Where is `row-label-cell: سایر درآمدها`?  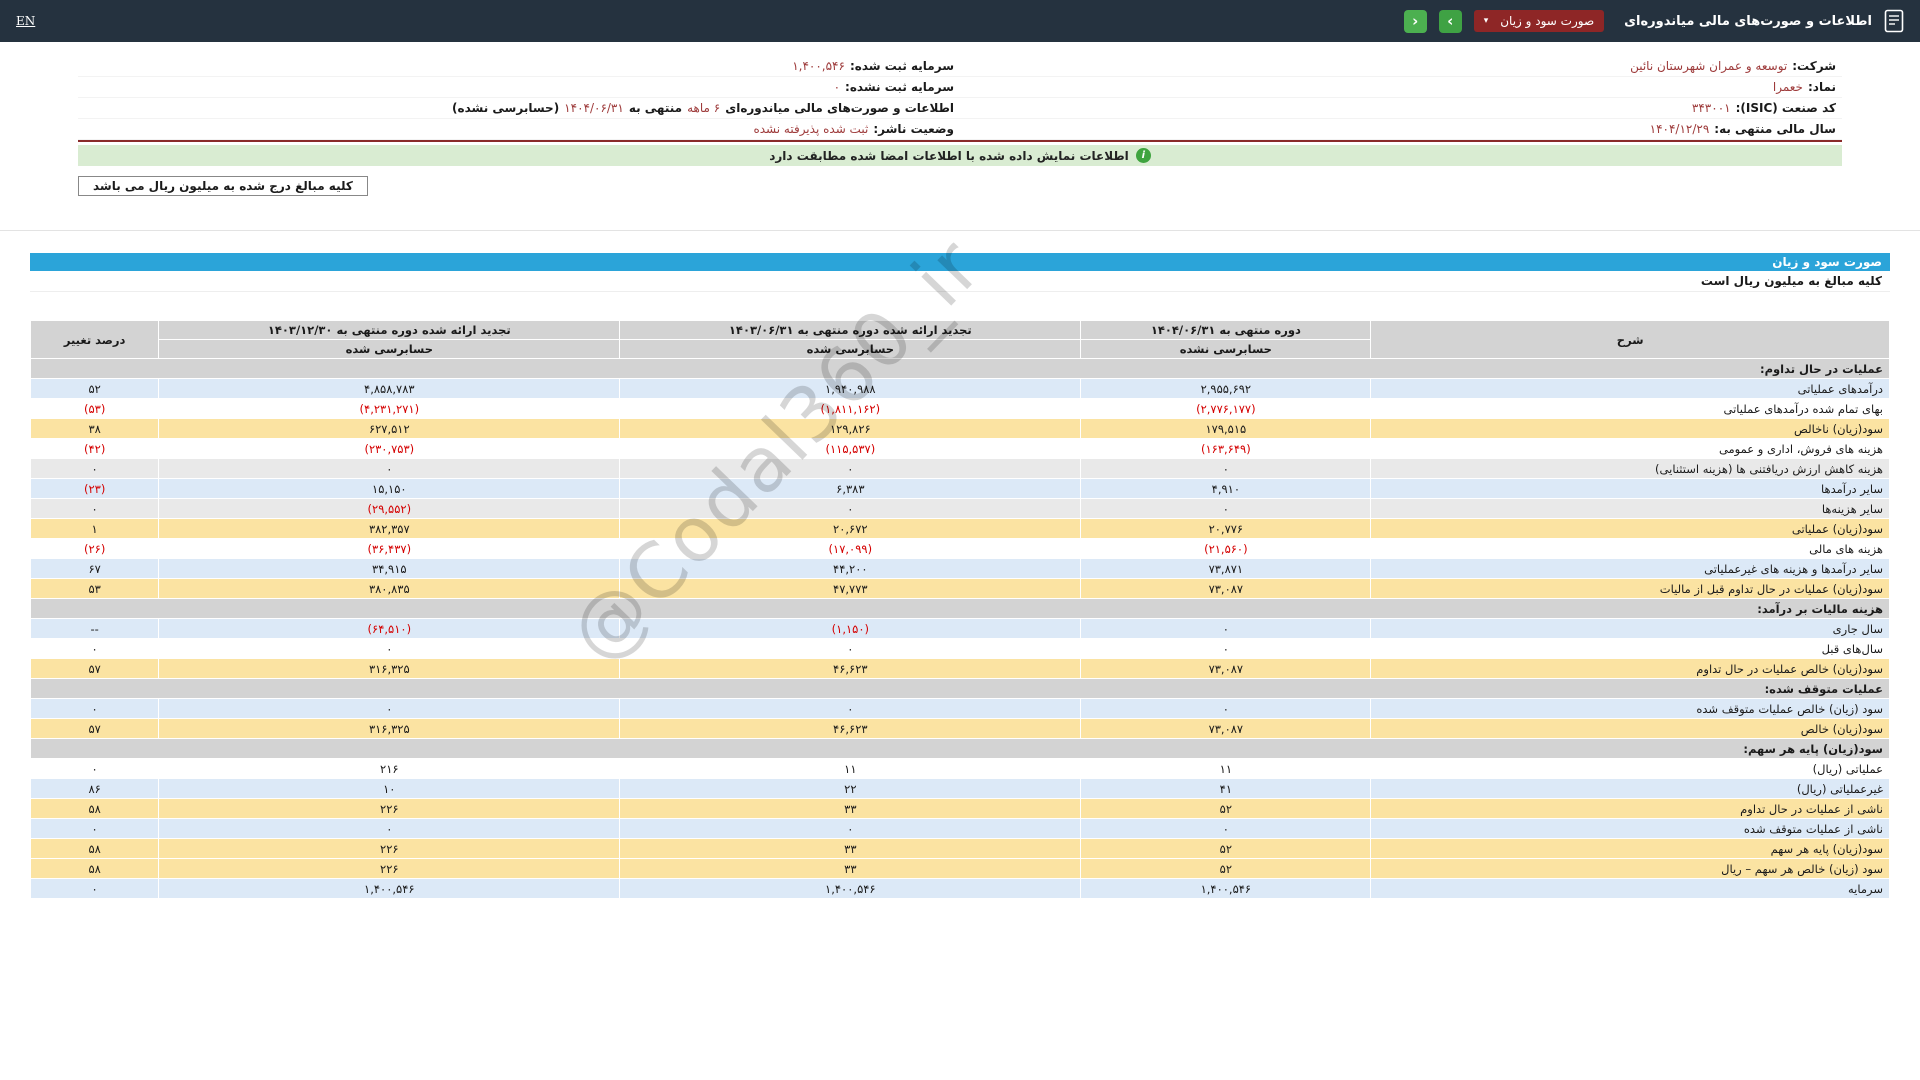
row-label-cell: سایر درآمدها is located at coordinates (1630, 488).